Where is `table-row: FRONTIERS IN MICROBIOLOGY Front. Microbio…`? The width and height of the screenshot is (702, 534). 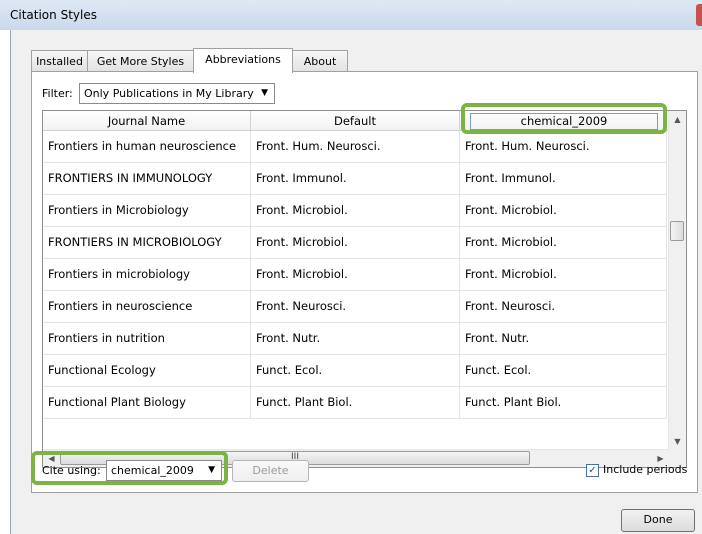 table-row: FRONTIERS IN MICROBIOLOGY Front. Microbio… is located at coordinates (355, 243).